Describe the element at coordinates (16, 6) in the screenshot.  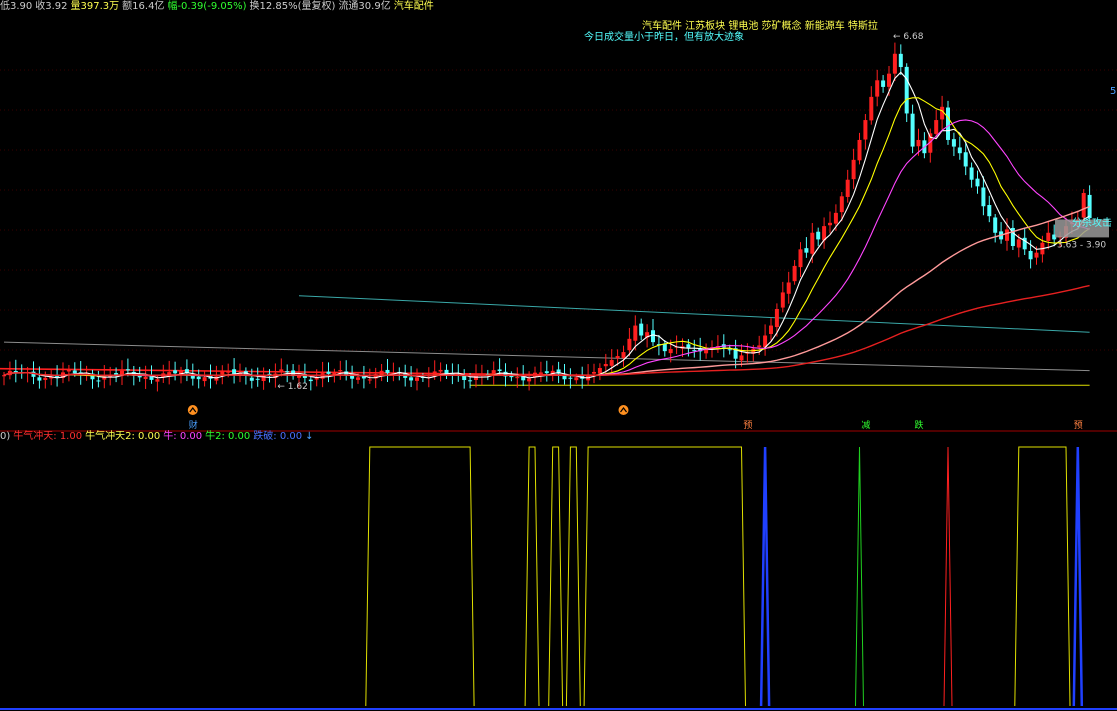
I see `header-low: 低3.90` at that location.